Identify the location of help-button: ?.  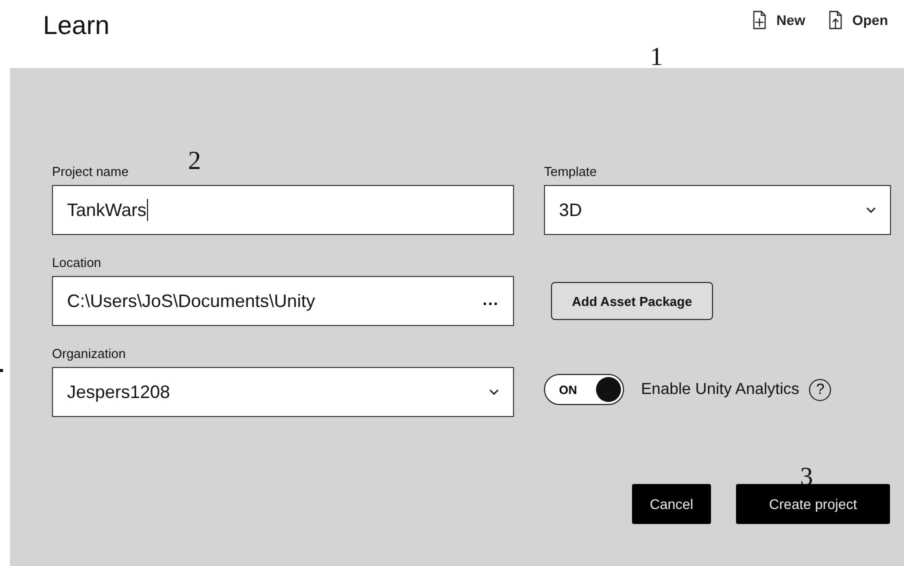
(820, 389).